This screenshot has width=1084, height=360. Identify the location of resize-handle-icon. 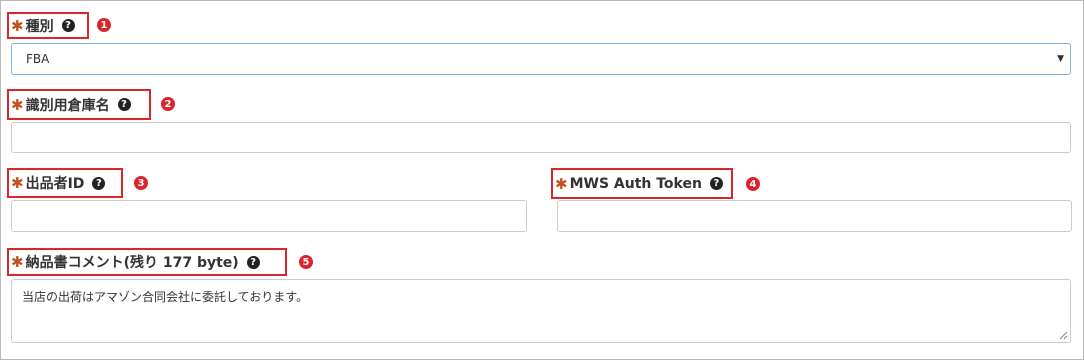
(1063, 335).